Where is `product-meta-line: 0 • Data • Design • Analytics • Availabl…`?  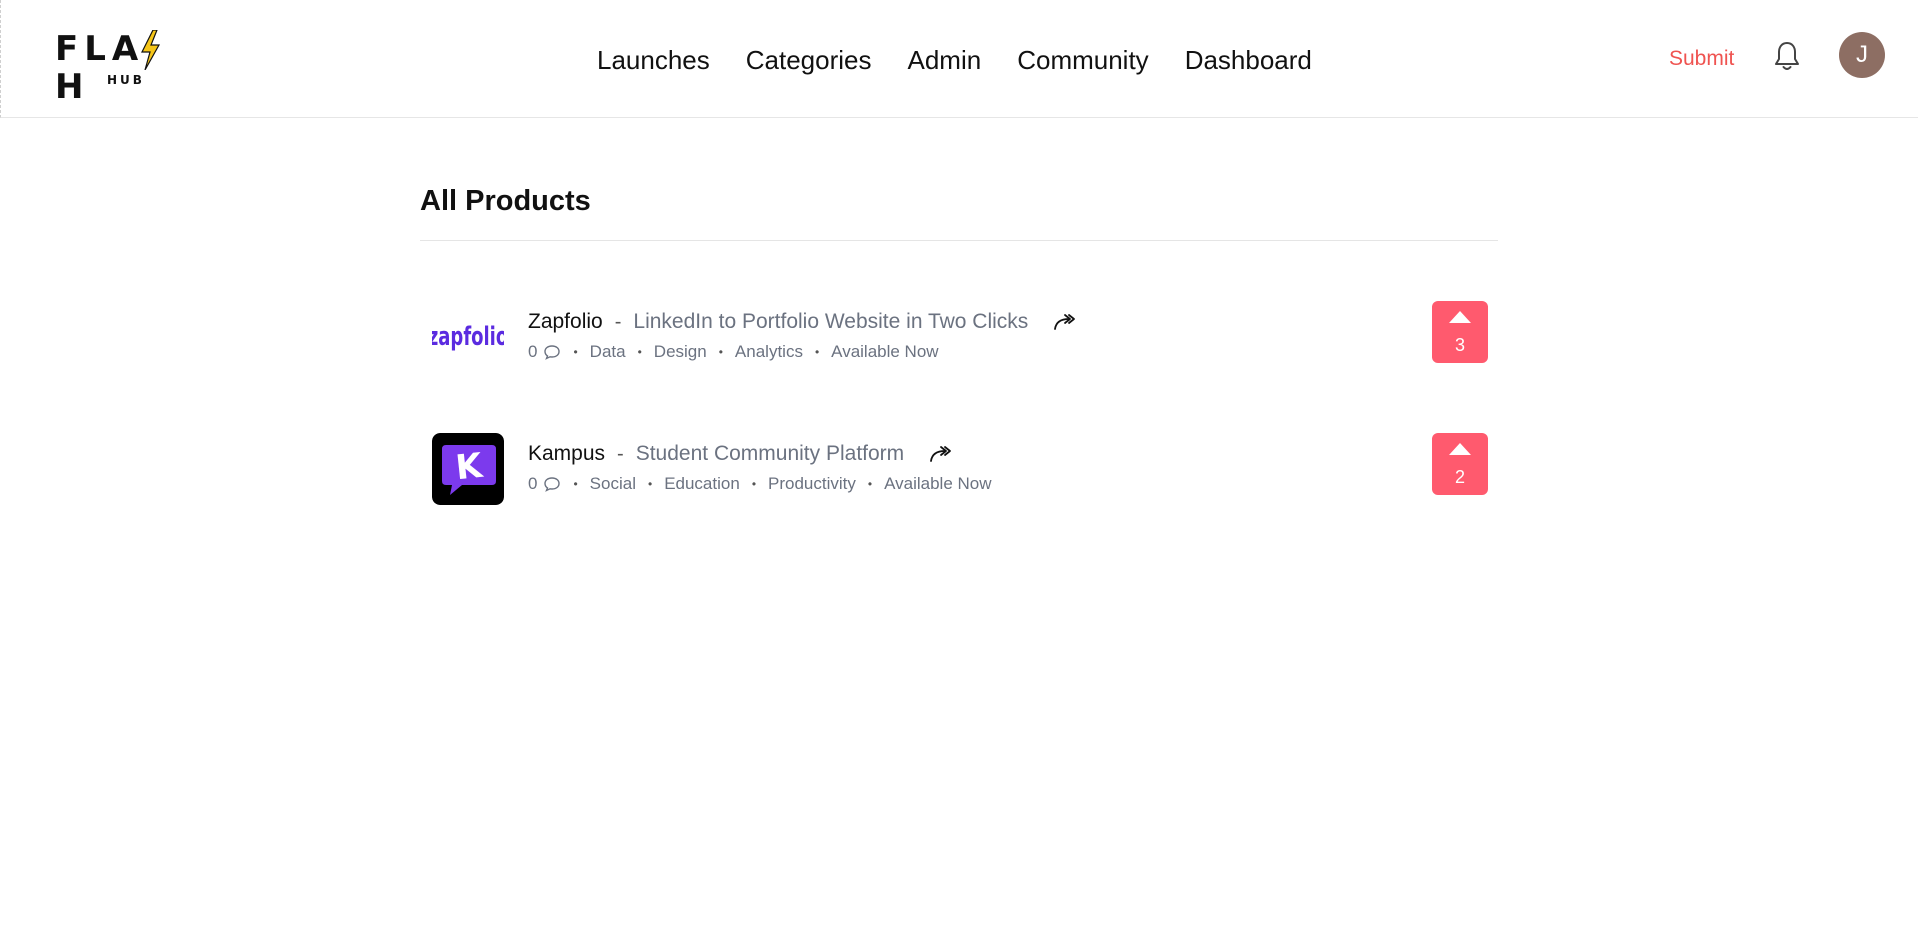 product-meta-line: 0 • Data • Design • Analytics • Availabl… is located at coordinates (802, 352).